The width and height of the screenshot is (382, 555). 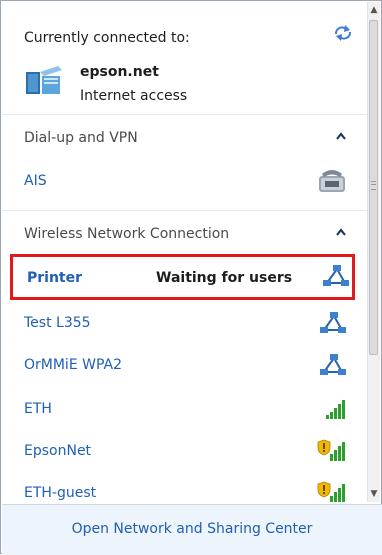 What do you see at coordinates (134, 96) in the screenshot?
I see `connected-network-status: Internet access` at bounding box center [134, 96].